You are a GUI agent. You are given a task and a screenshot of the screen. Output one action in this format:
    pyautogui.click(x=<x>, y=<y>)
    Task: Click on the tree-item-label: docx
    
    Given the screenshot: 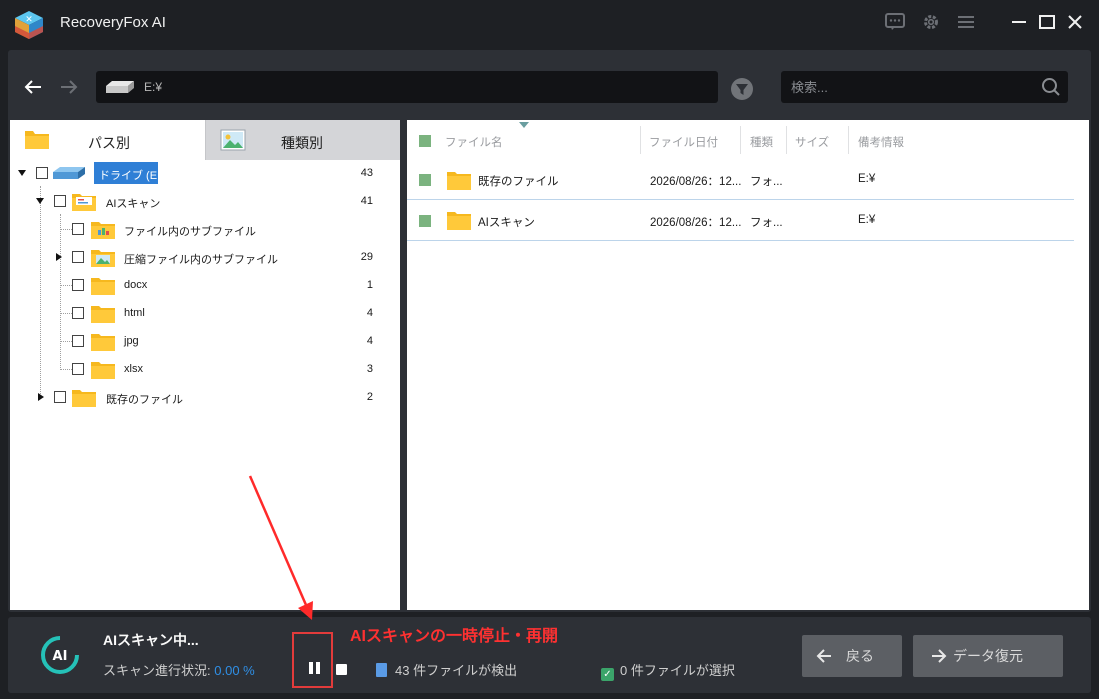 What is the action you would take?
    pyautogui.click(x=136, y=285)
    